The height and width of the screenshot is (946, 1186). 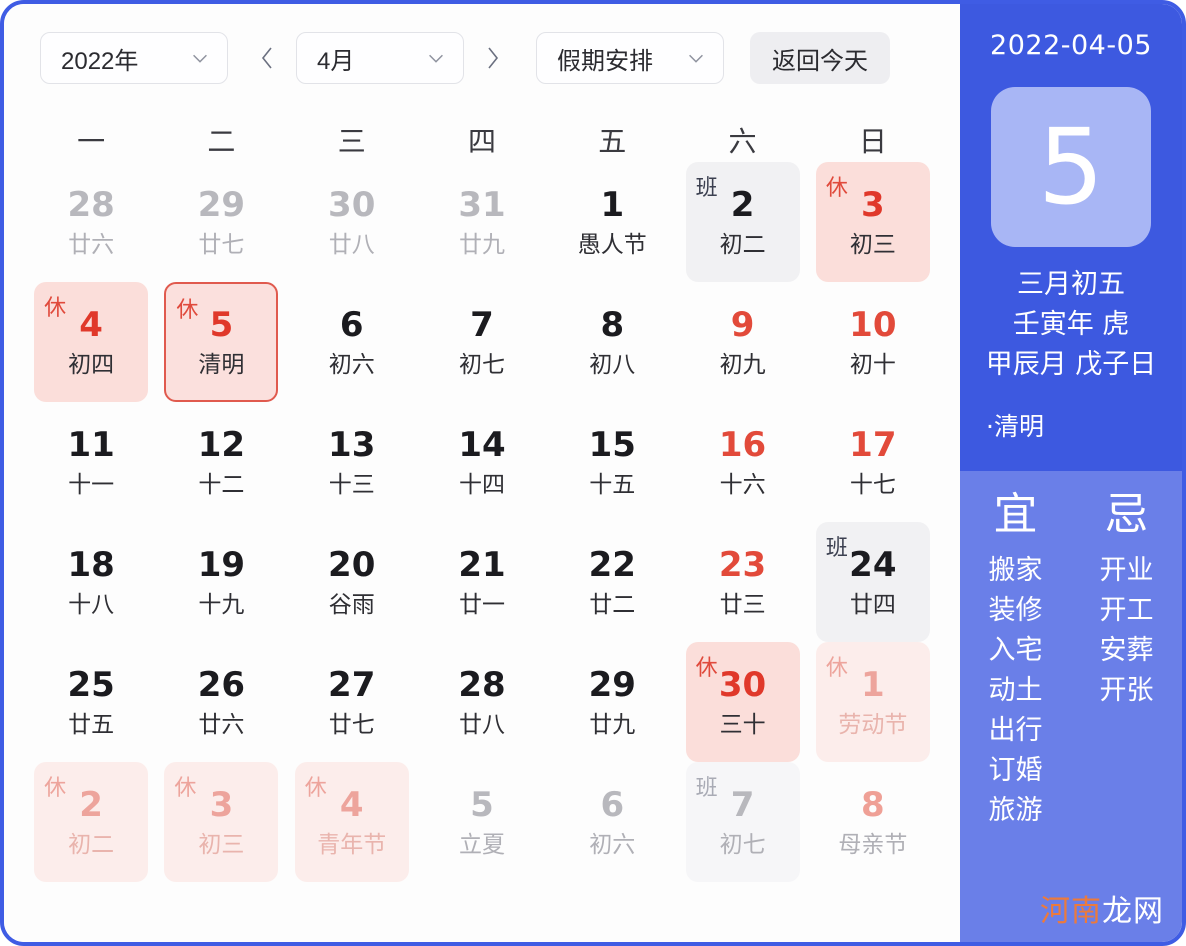 What do you see at coordinates (612, 844) in the screenshot?
I see `day-lunar-label: 初六` at bounding box center [612, 844].